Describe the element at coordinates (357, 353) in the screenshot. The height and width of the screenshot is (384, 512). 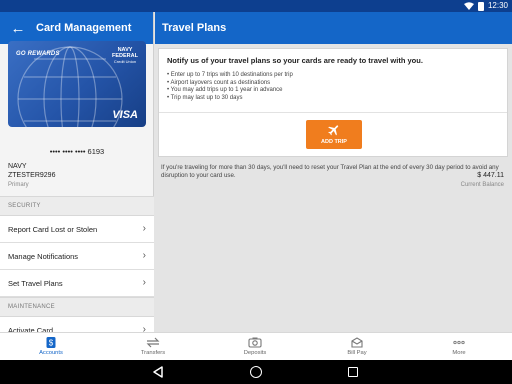
I see `nav-label: Bill Pay` at that location.